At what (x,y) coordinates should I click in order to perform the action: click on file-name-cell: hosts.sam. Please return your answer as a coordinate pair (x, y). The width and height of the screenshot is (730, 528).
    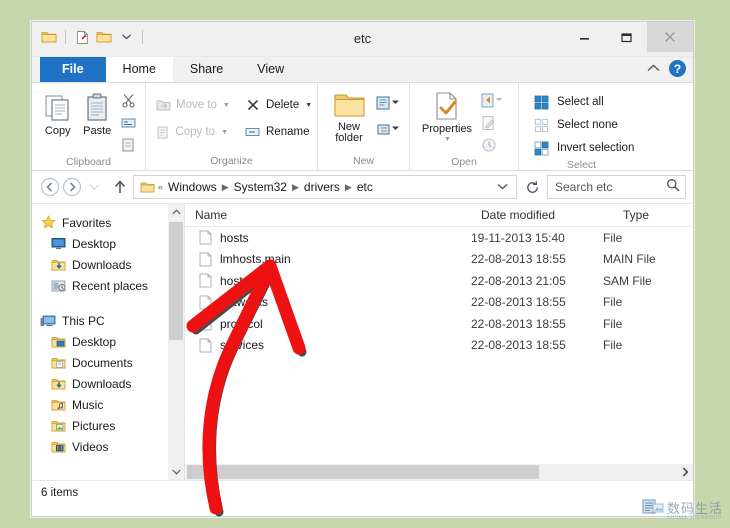
    Looking at the image, I should click on (323, 281).